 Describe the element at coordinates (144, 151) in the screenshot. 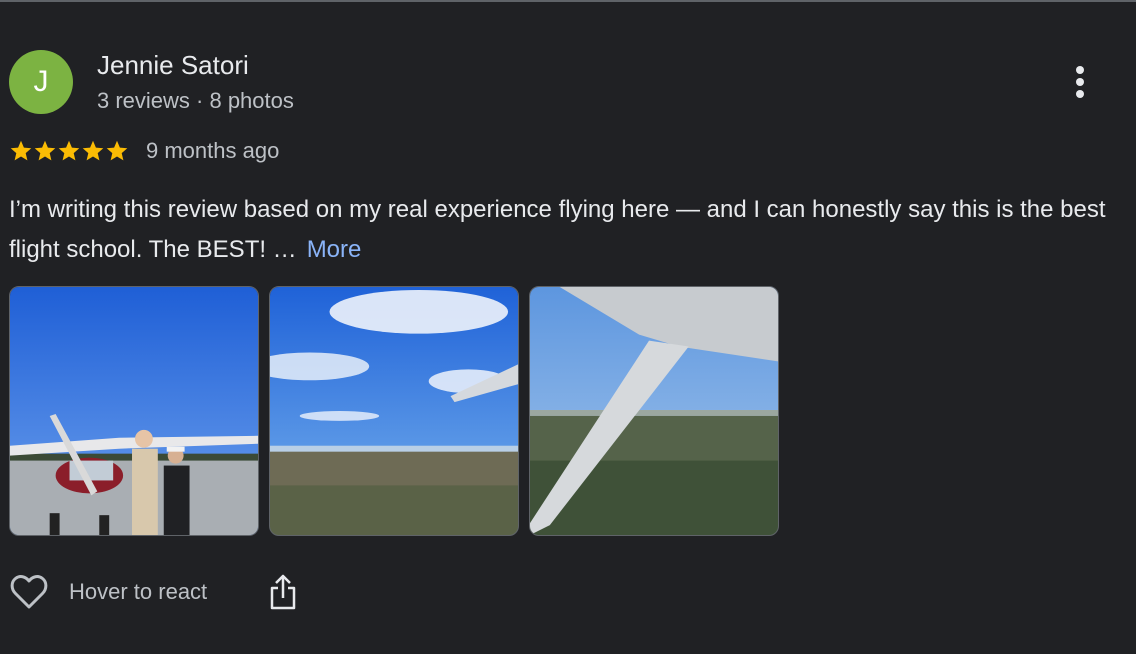

I see `rating-row: 9 months ago` at that location.